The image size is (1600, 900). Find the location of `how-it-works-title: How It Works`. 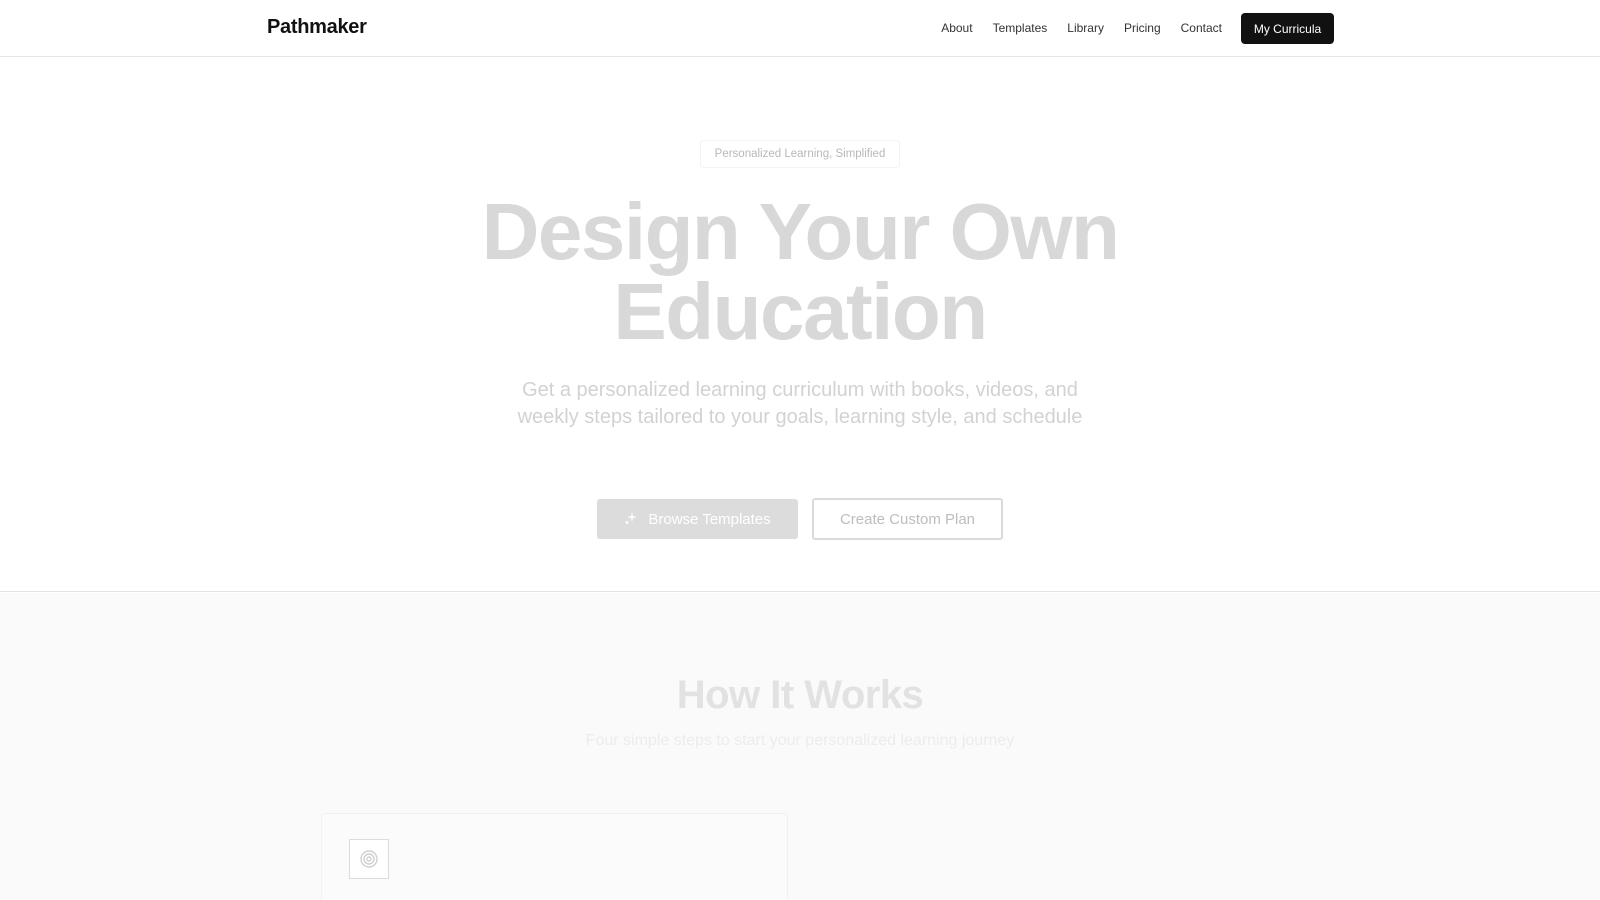

how-it-works-title: How It Works is located at coordinates (800, 695).